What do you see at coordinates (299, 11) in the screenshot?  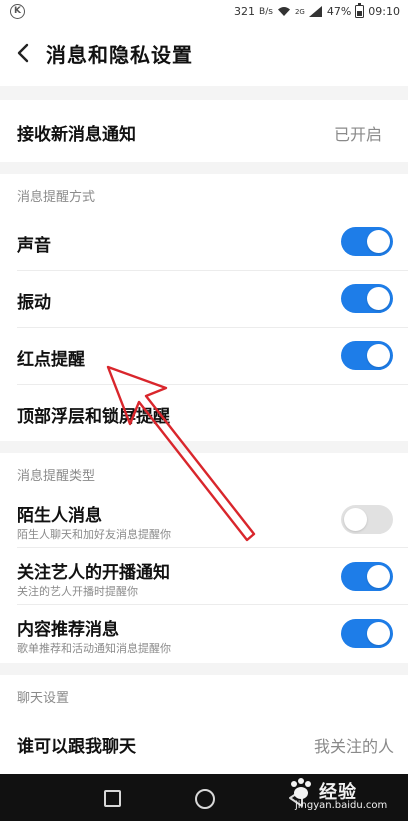 I see `network-type: 2G` at bounding box center [299, 11].